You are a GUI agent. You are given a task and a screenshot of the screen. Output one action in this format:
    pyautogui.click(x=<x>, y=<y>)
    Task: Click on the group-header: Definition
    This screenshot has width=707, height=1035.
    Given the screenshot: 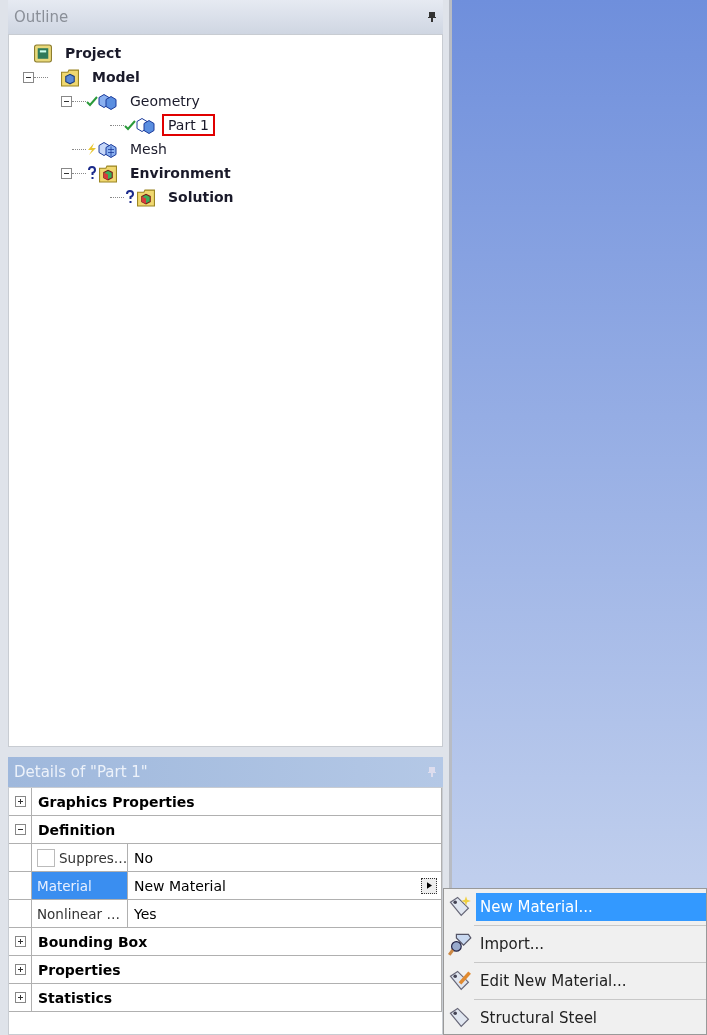 What is the action you would take?
    pyautogui.click(x=236, y=829)
    